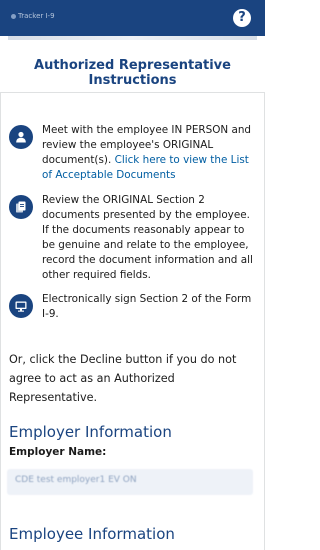 The image size is (320, 550). Describe the element at coordinates (21, 207) in the screenshot. I see `documents-icon` at that location.